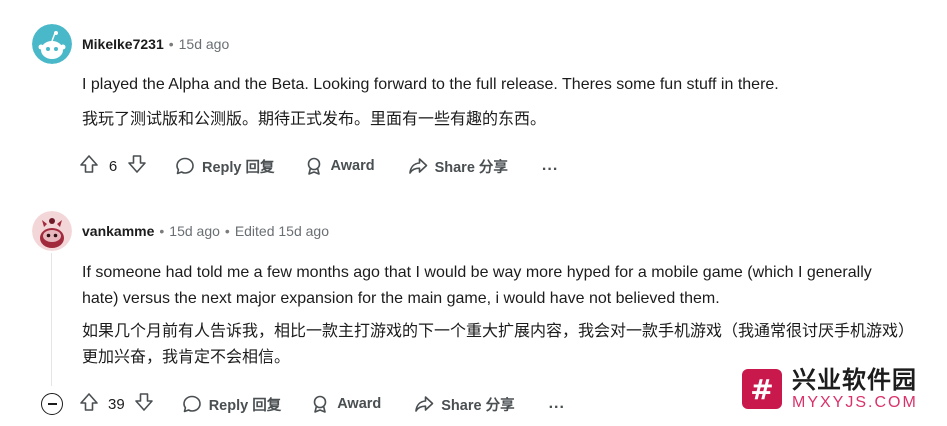  I want to click on watermark: # 兴业软件园 MYXYJS.COM, so click(838, 389).